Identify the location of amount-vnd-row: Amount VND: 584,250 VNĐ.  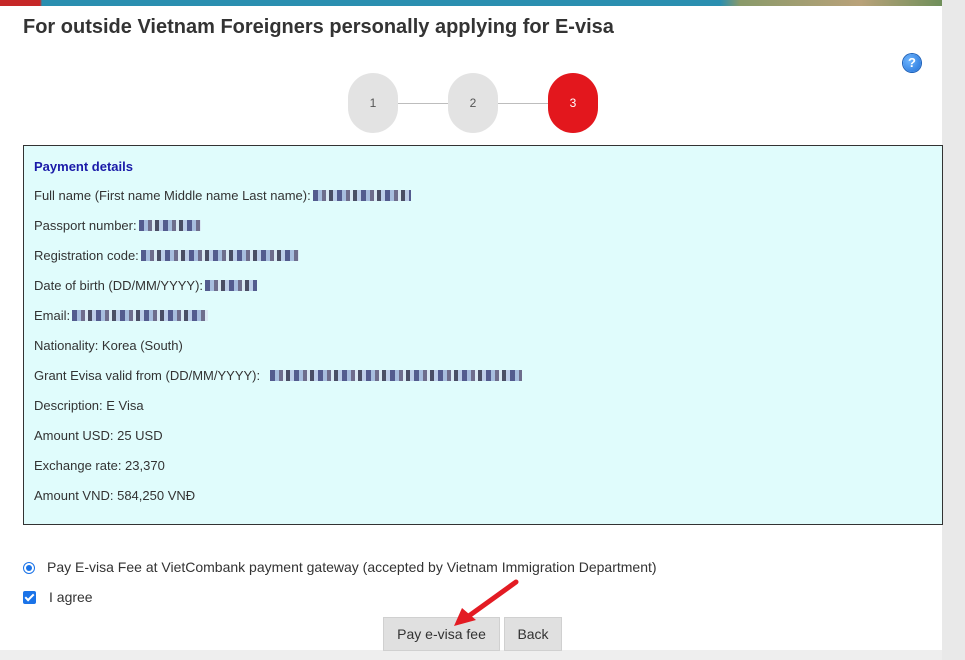
(115, 495).